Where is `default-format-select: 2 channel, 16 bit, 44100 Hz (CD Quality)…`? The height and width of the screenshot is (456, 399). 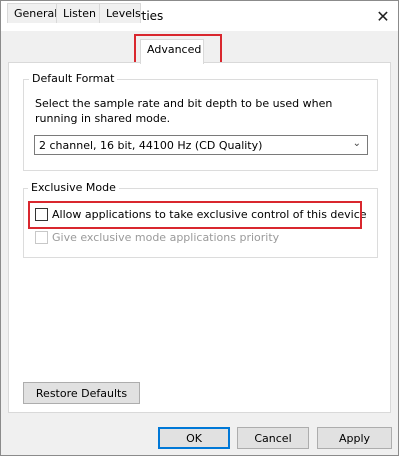 default-format-select: 2 channel, 16 bit, 44100 Hz (CD Quality)… is located at coordinates (201, 145).